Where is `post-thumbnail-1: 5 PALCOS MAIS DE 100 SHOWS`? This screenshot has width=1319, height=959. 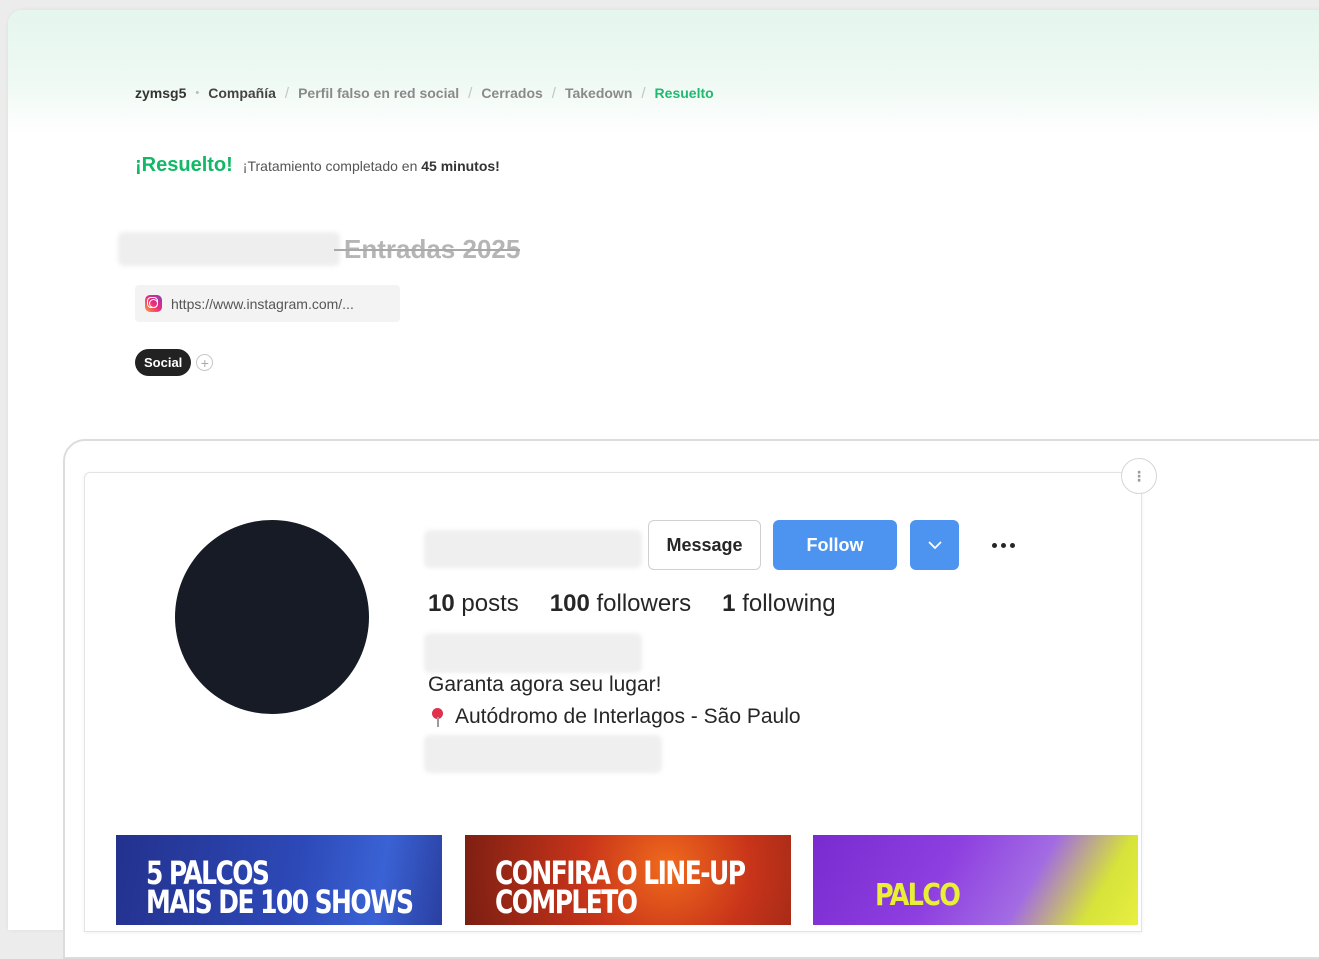 post-thumbnail-1: 5 PALCOS MAIS DE 100 SHOWS is located at coordinates (279, 880).